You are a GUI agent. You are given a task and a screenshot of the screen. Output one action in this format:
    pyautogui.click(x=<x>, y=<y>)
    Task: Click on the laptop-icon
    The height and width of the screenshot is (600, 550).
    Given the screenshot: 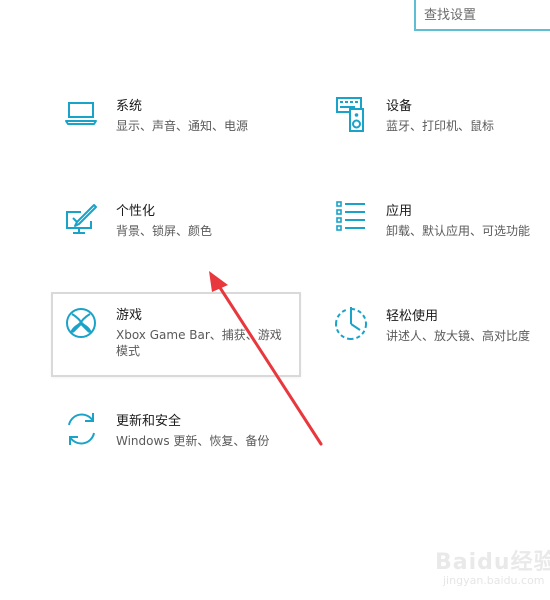 What is the action you would take?
    pyautogui.click(x=81, y=113)
    